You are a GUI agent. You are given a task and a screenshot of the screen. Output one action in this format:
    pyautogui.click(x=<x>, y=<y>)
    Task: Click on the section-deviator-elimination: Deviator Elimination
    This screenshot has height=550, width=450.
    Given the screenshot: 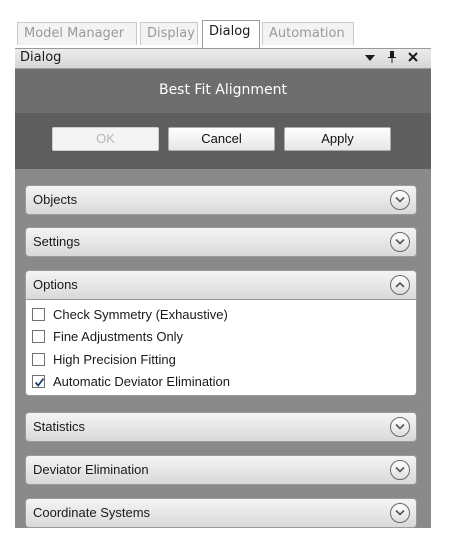 What is the action you would take?
    pyautogui.click(x=221, y=470)
    